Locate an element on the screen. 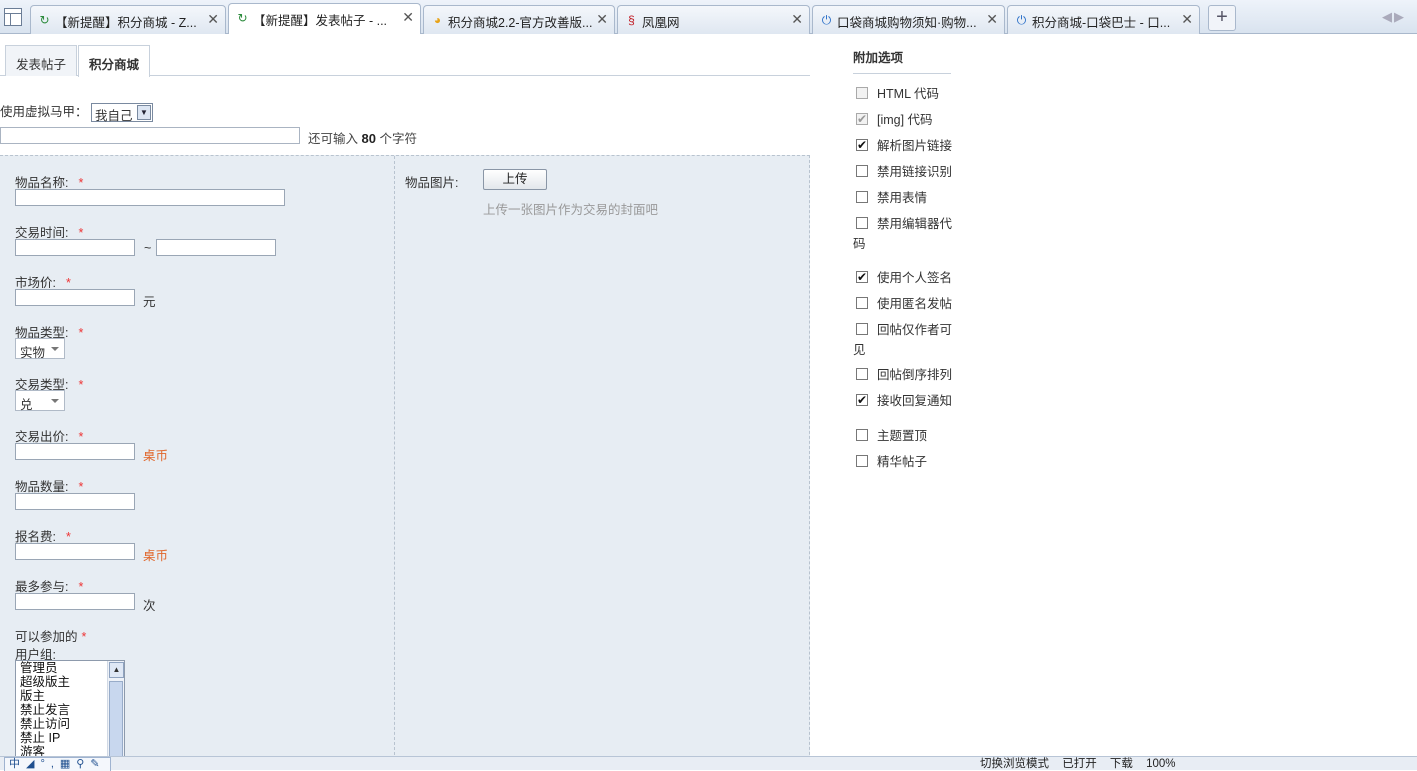 This screenshot has height=771, width=1417. ime-toolbar: 中◢°,▦⚲✎ is located at coordinates (57, 764).